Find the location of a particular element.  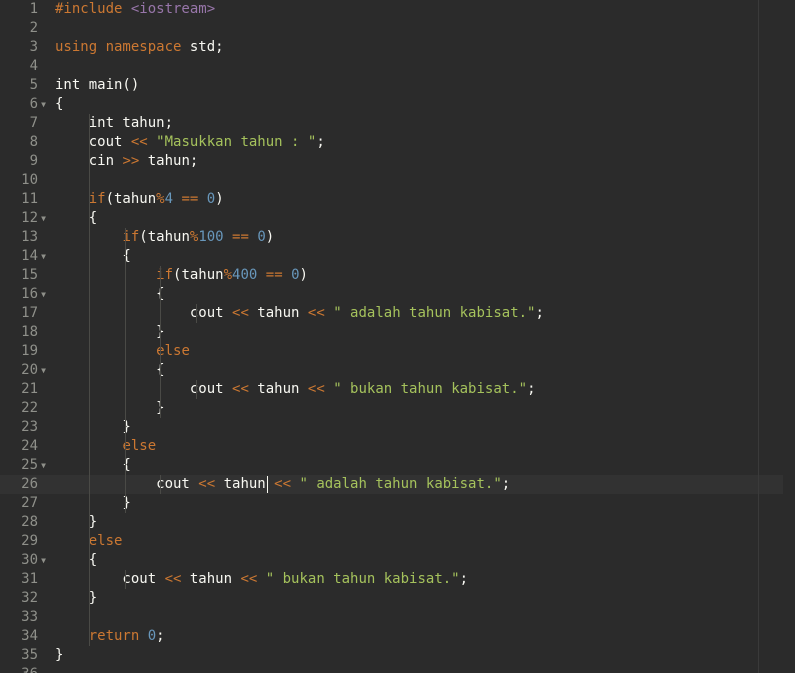

line-number: 4 is located at coordinates (24, 66).